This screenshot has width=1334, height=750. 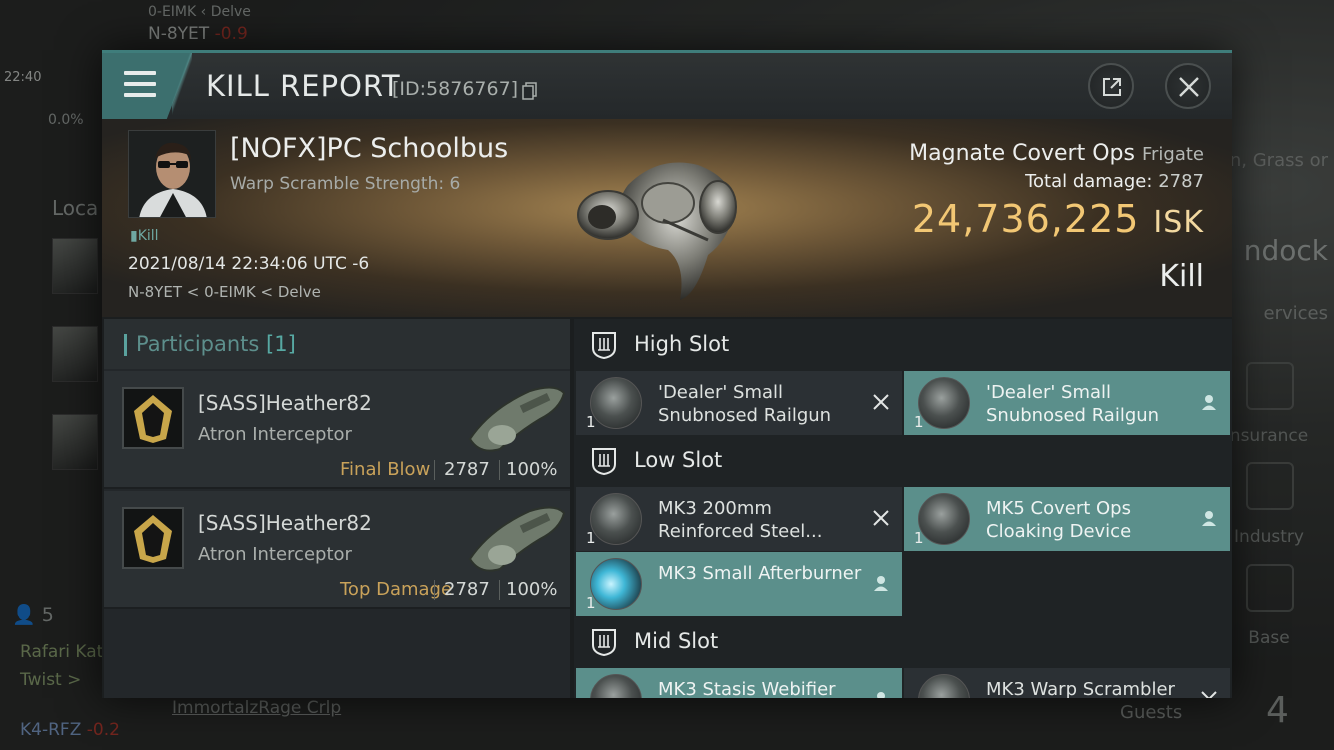 I want to click on module-item: 1 MK3 Warp Scrambler, so click(x=1067, y=683).